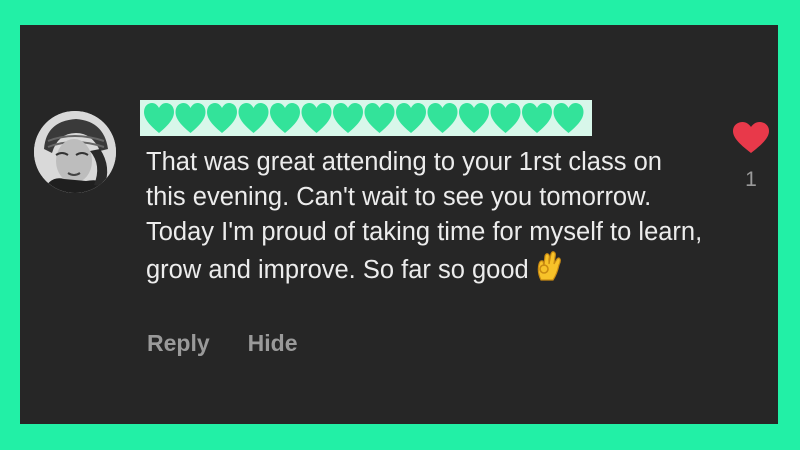  Describe the element at coordinates (751, 179) in the screenshot. I see `like-count: 1` at that location.